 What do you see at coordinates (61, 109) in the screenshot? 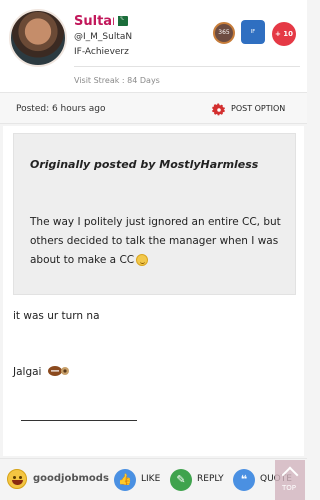
I see `posted-time: Posted: 6 hours ago` at bounding box center [61, 109].